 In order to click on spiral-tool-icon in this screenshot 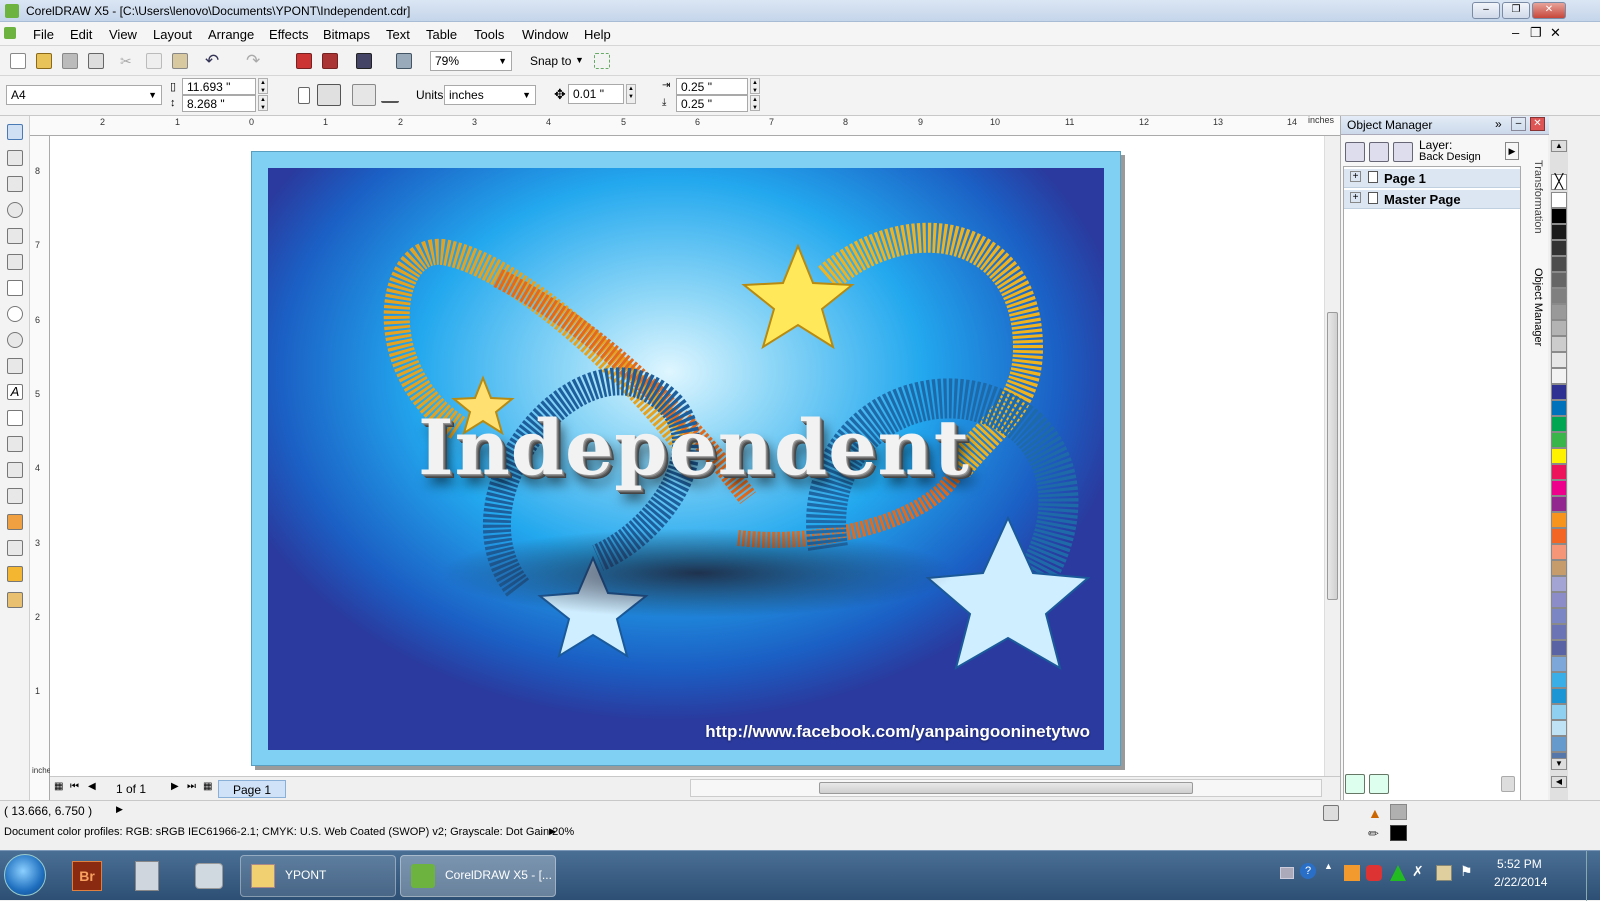, I will do `click(15, 340)`.